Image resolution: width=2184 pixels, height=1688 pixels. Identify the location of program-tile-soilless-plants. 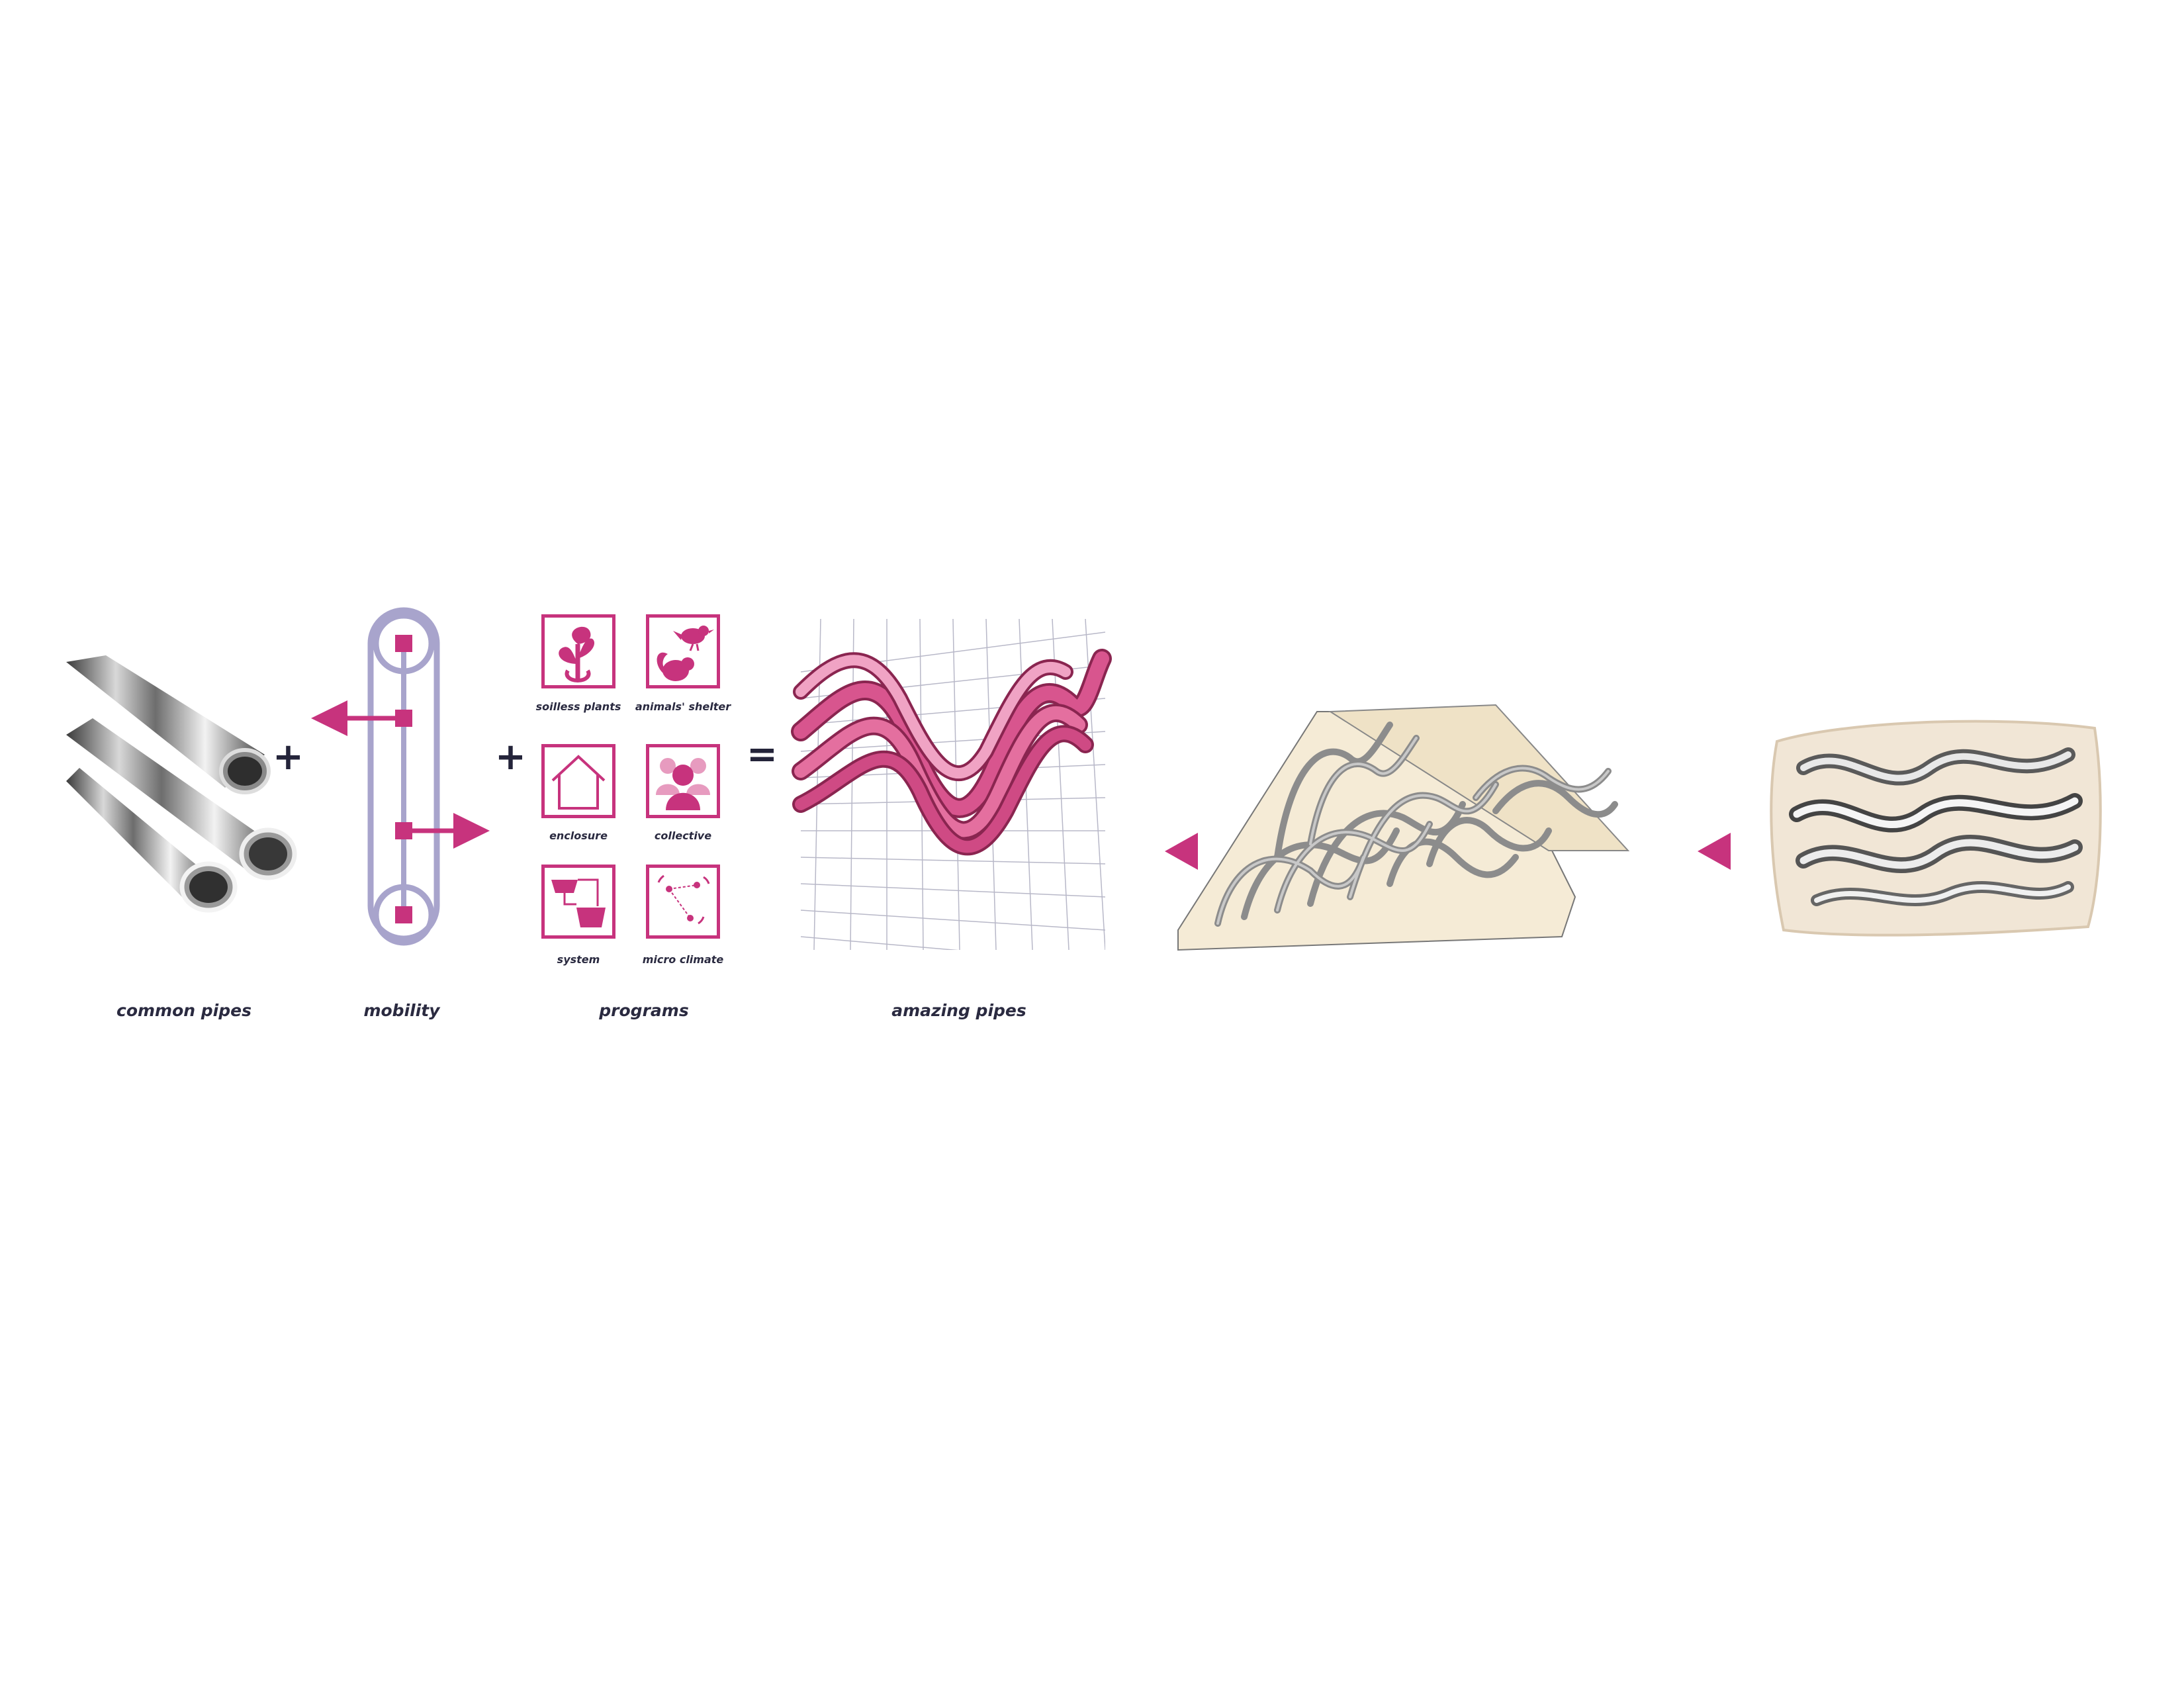
(578, 651).